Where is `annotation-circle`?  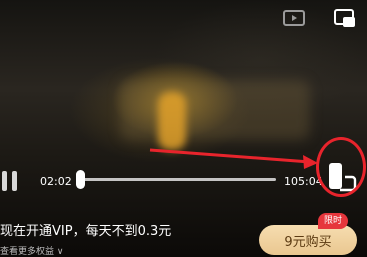
annotation-circle is located at coordinates (341, 167).